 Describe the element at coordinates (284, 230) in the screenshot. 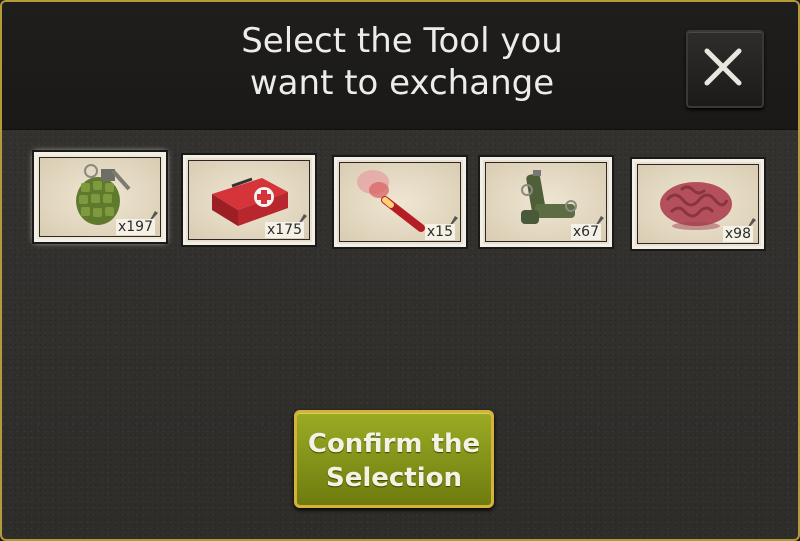

I see `tool-count: x175` at that location.